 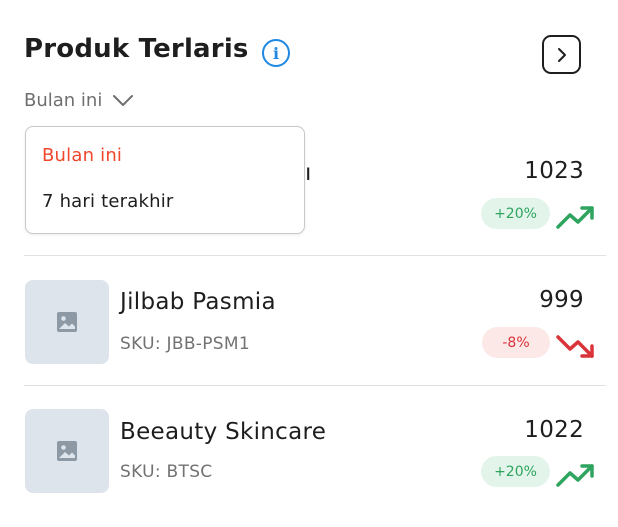 What do you see at coordinates (276, 53) in the screenshot?
I see `info-icon: i` at bounding box center [276, 53].